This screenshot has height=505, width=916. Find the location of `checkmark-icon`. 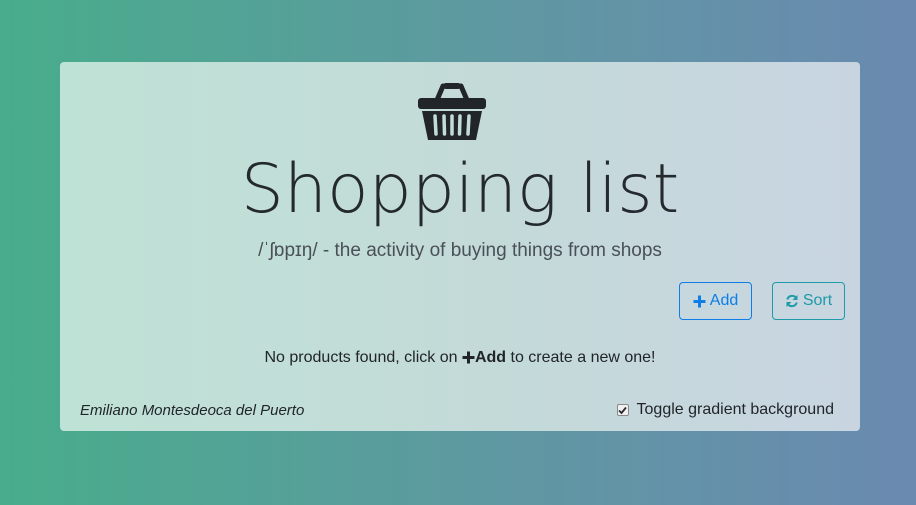

checkmark-icon is located at coordinates (622, 410).